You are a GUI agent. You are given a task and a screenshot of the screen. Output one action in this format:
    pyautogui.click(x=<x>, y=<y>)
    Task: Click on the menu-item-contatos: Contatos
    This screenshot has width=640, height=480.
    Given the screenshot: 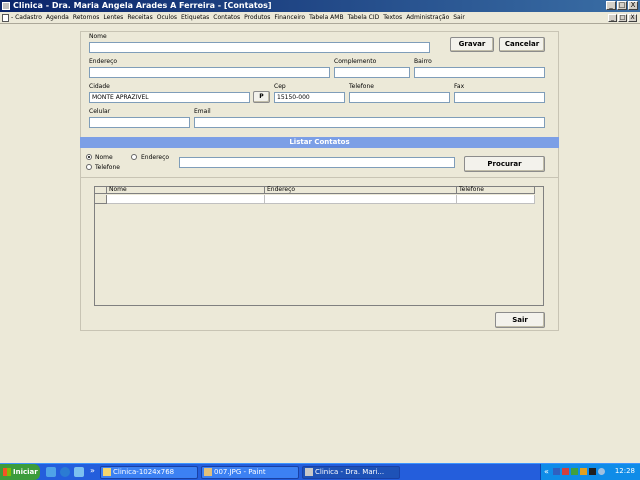 What is the action you would take?
    pyautogui.click(x=226, y=17)
    